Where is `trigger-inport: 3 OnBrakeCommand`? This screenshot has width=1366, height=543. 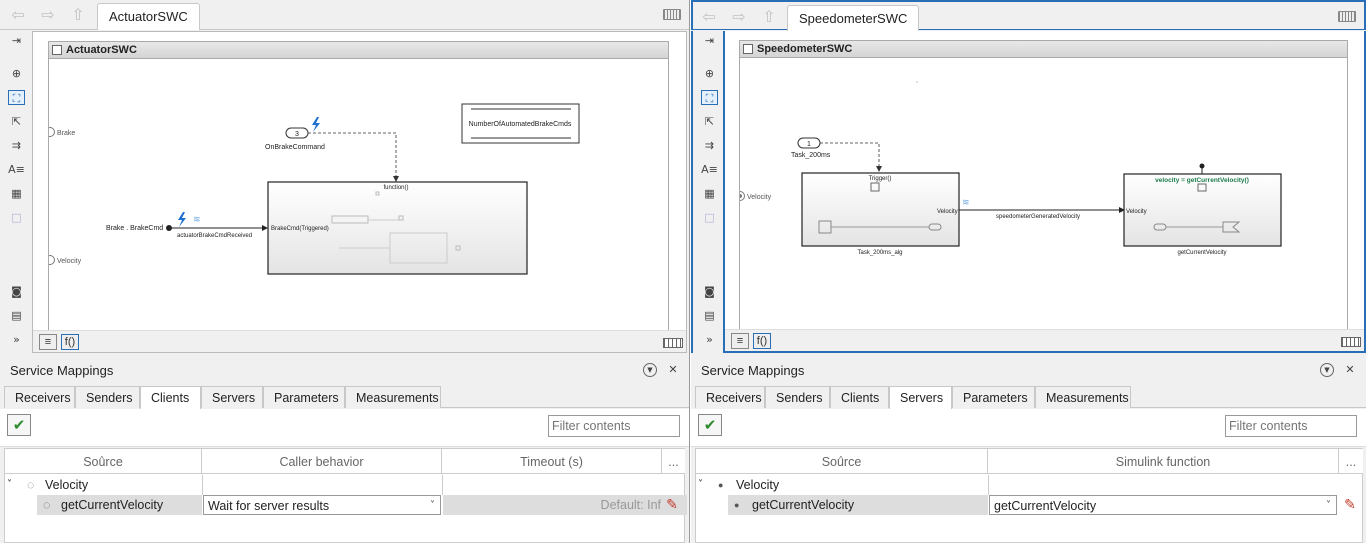
trigger-inport: 3 OnBrakeCommand is located at coordinates (295, 139).